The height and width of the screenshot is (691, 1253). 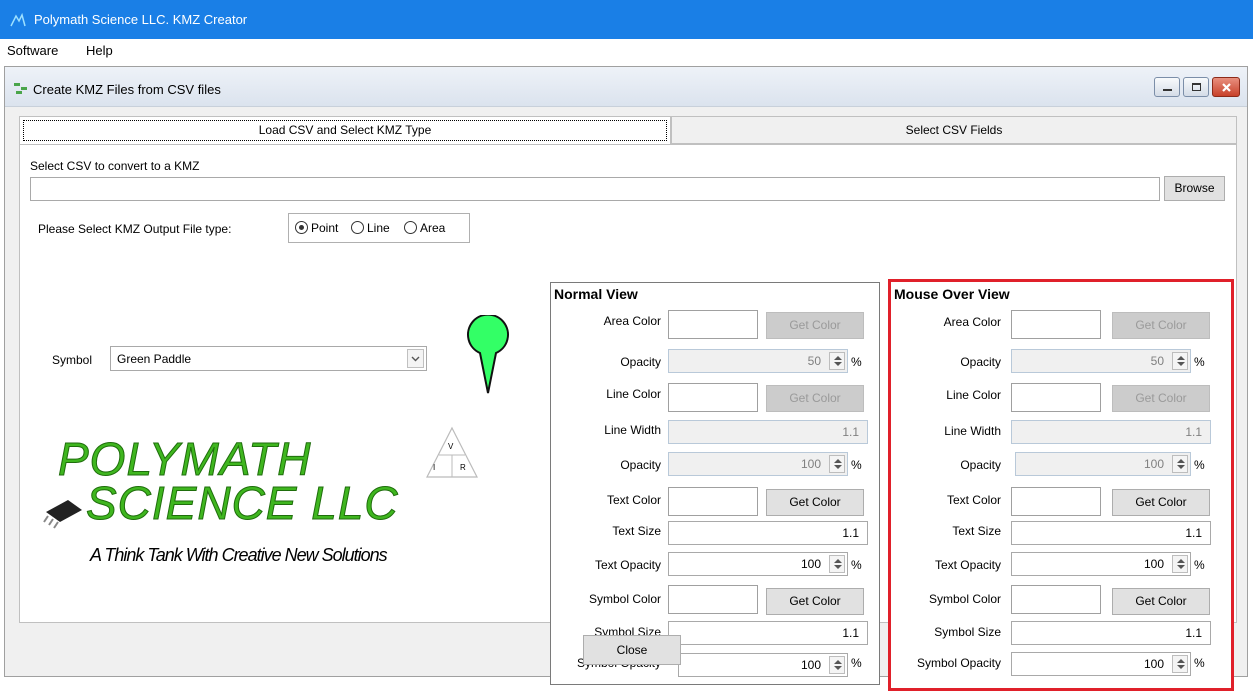 What do you see at coordinates (1167, 87) in the screenshot?
I see `minimize-button` at bounding box center [1167, 87].